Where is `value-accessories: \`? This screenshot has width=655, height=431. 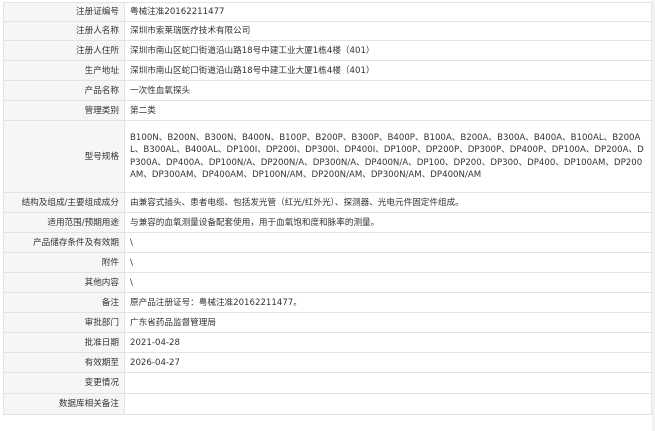 value-accessories: \ is located at coordinates (388, 262).